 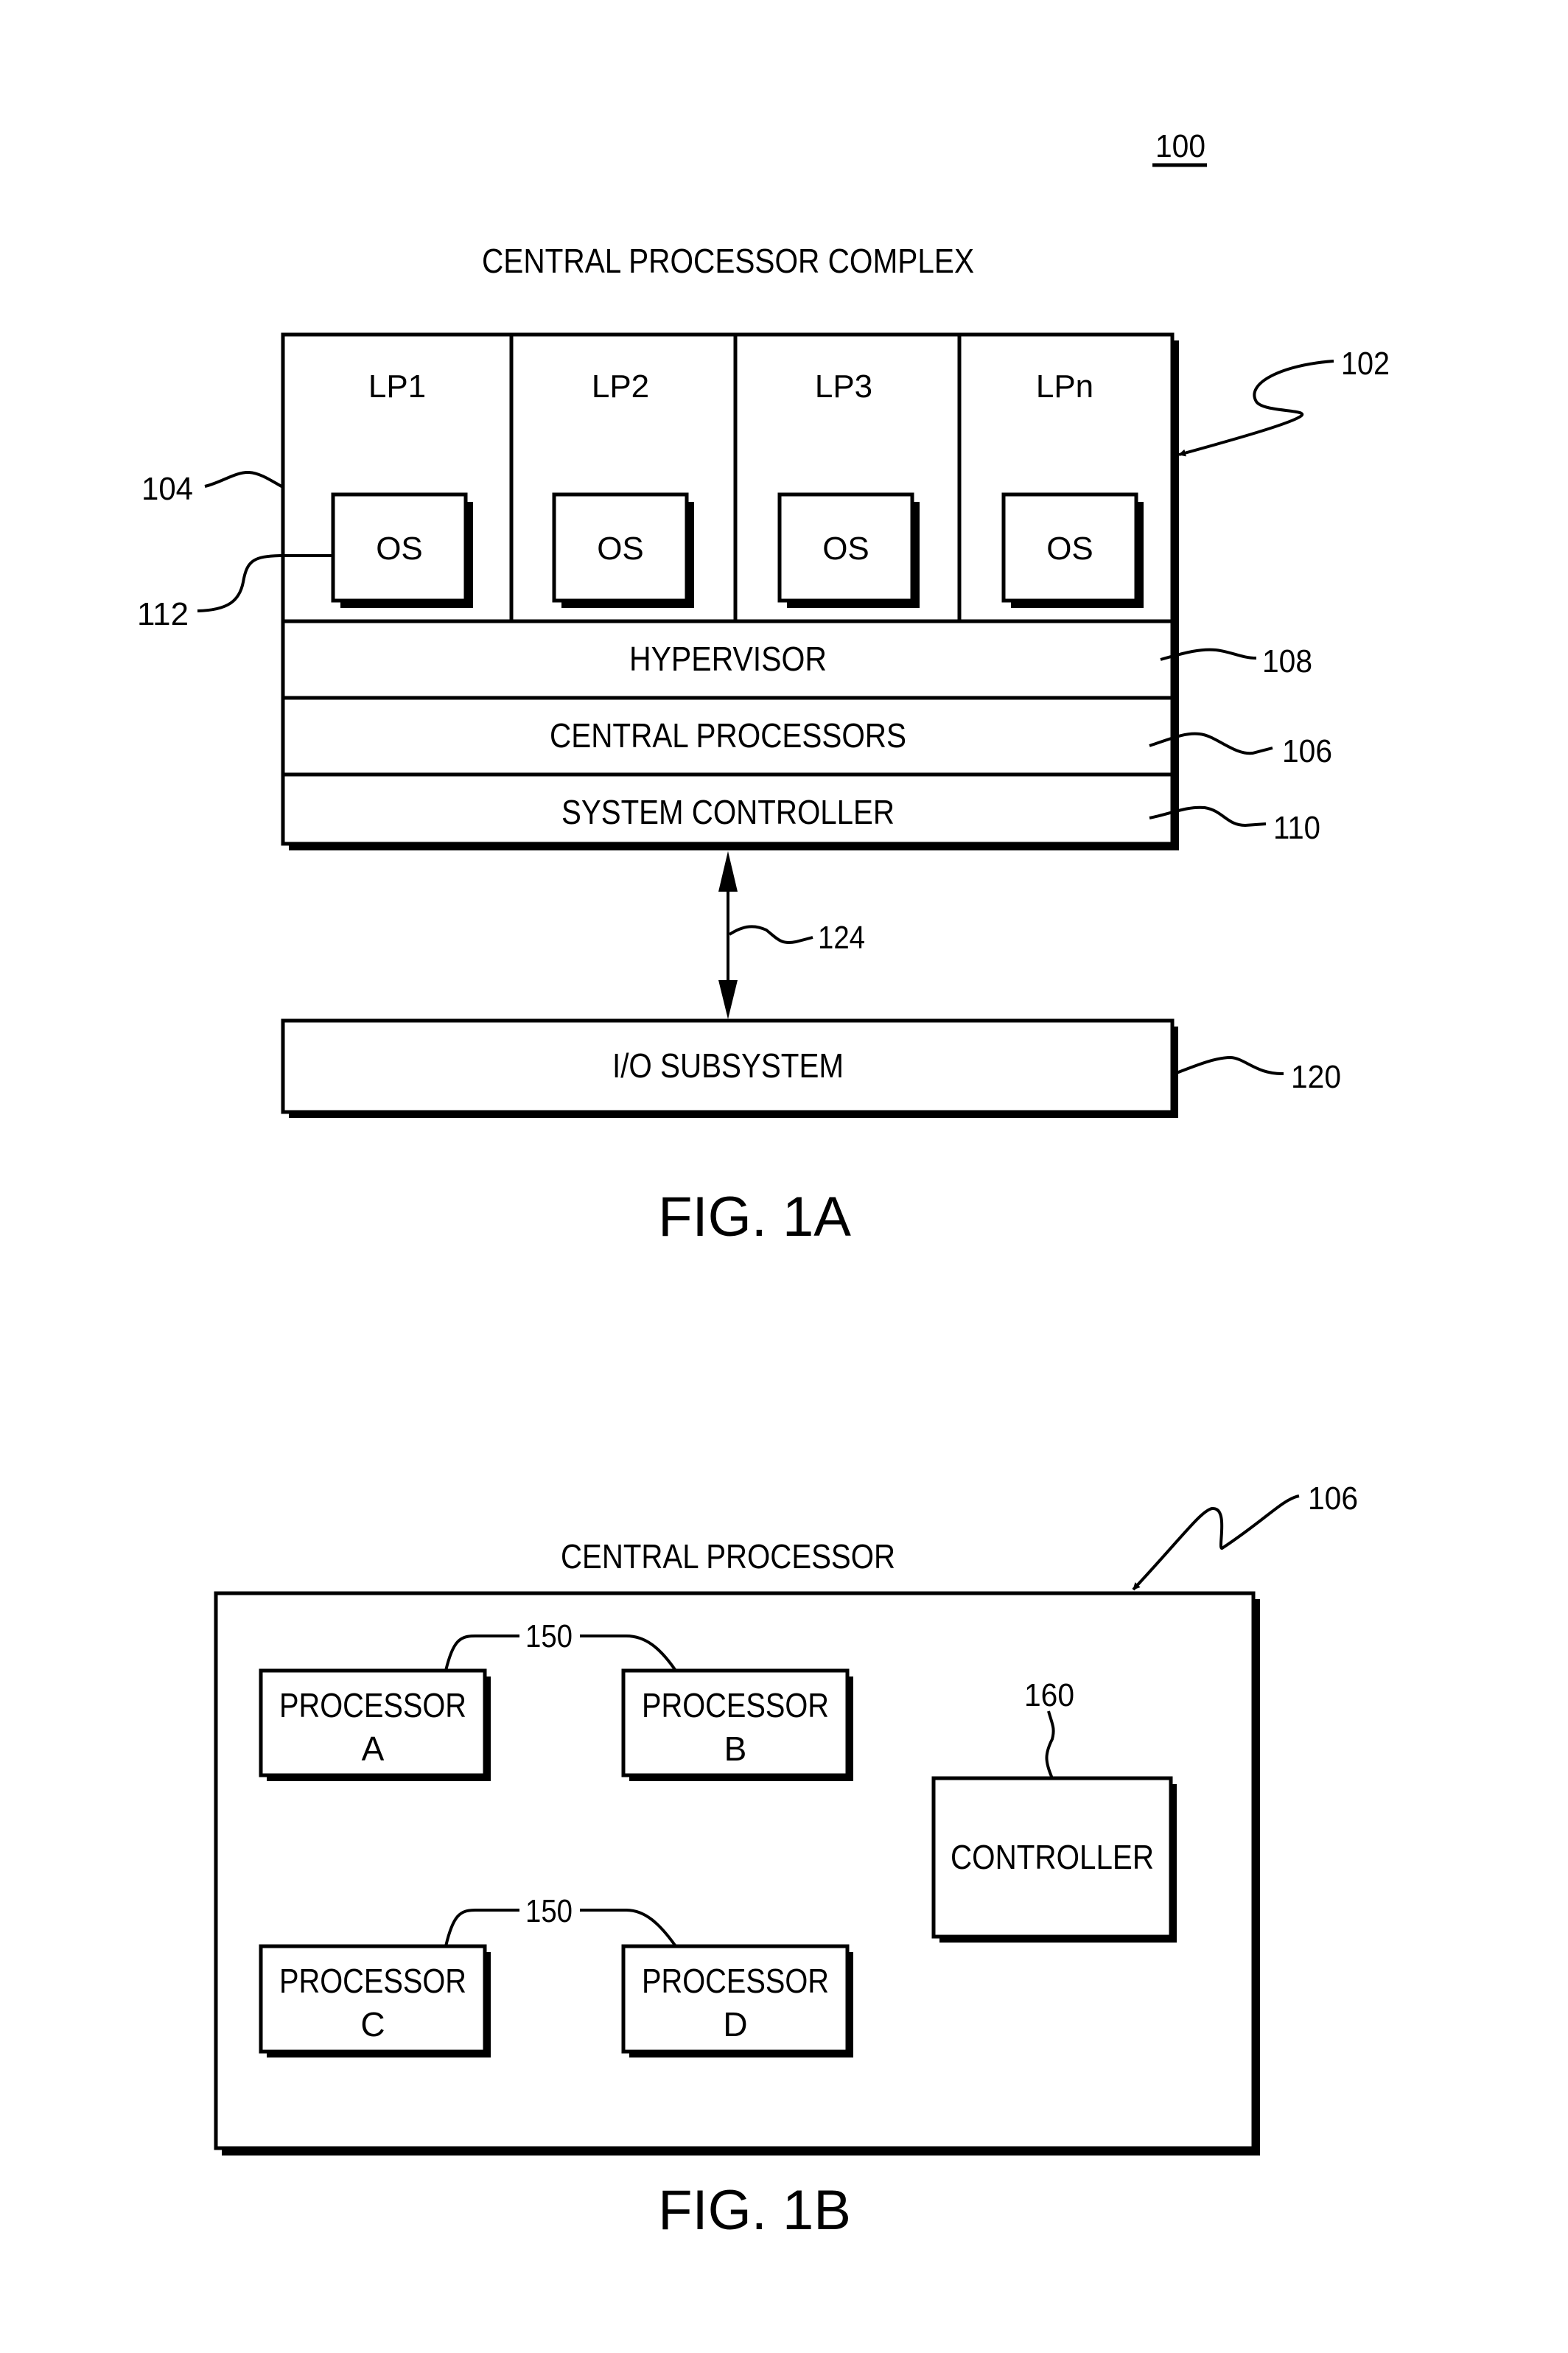 I want to click on processor-d: PROCESSOR D, so click(x=737, y=2000).